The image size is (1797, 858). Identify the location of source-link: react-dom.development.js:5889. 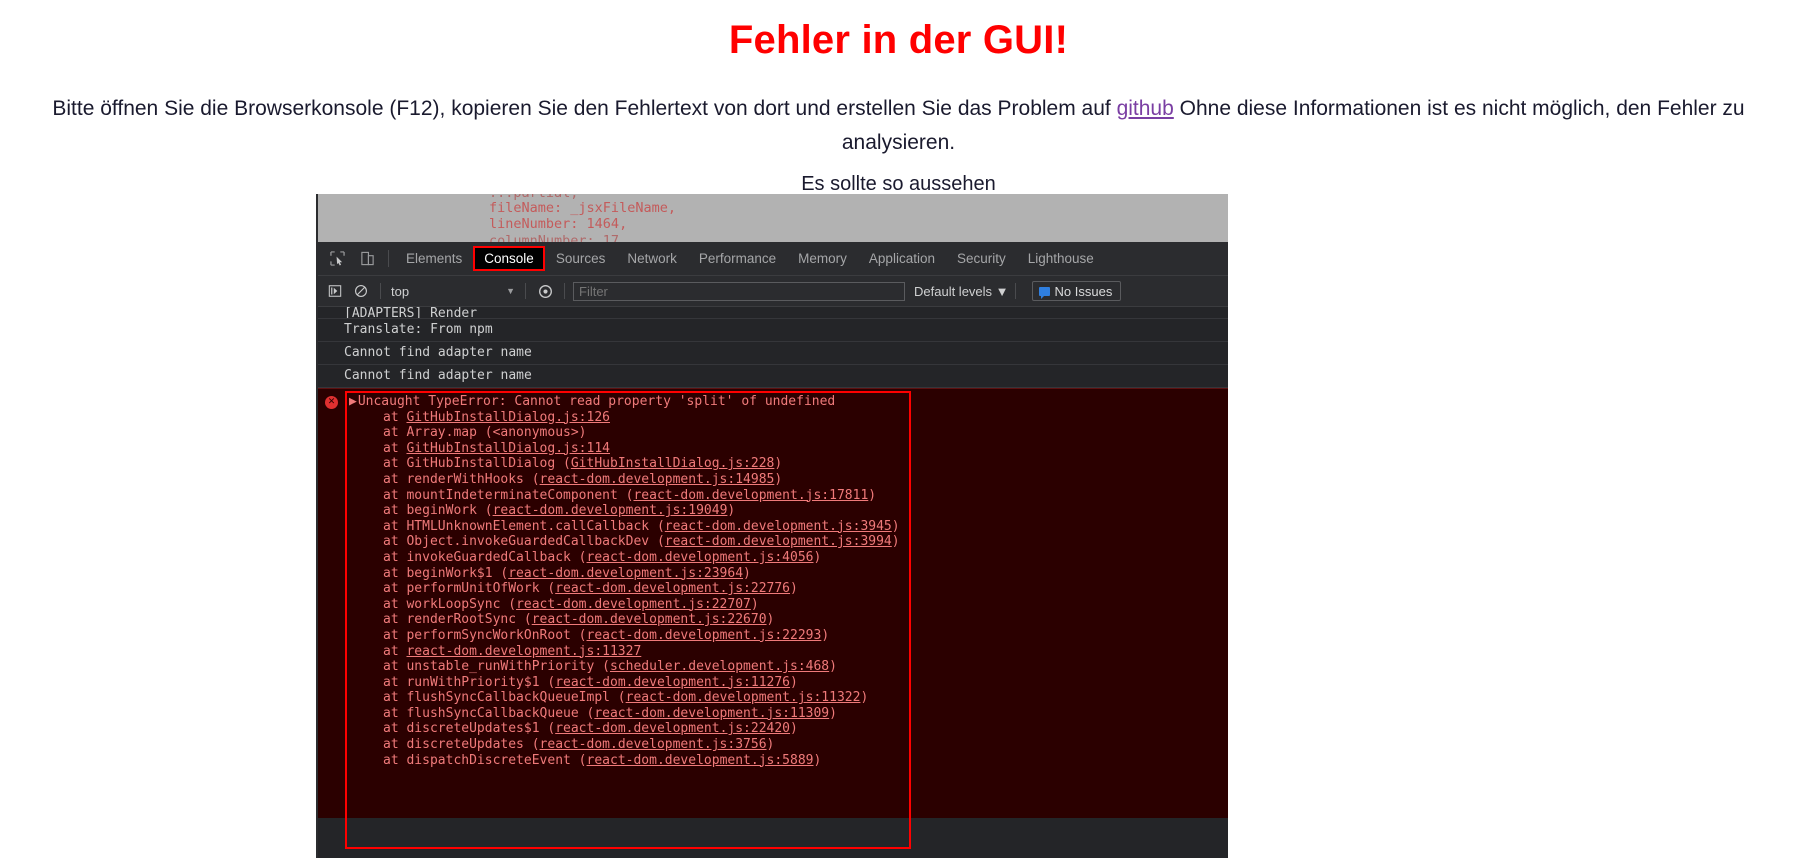
(700, 760).